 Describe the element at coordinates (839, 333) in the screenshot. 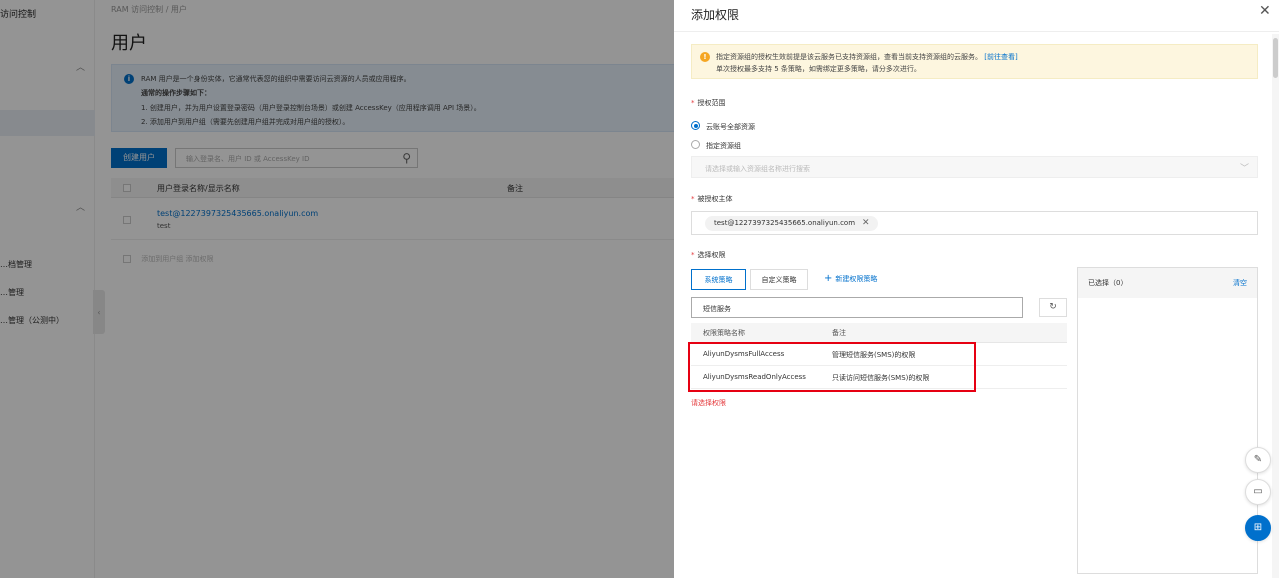

I see `column-header-note: 备注` at that location.